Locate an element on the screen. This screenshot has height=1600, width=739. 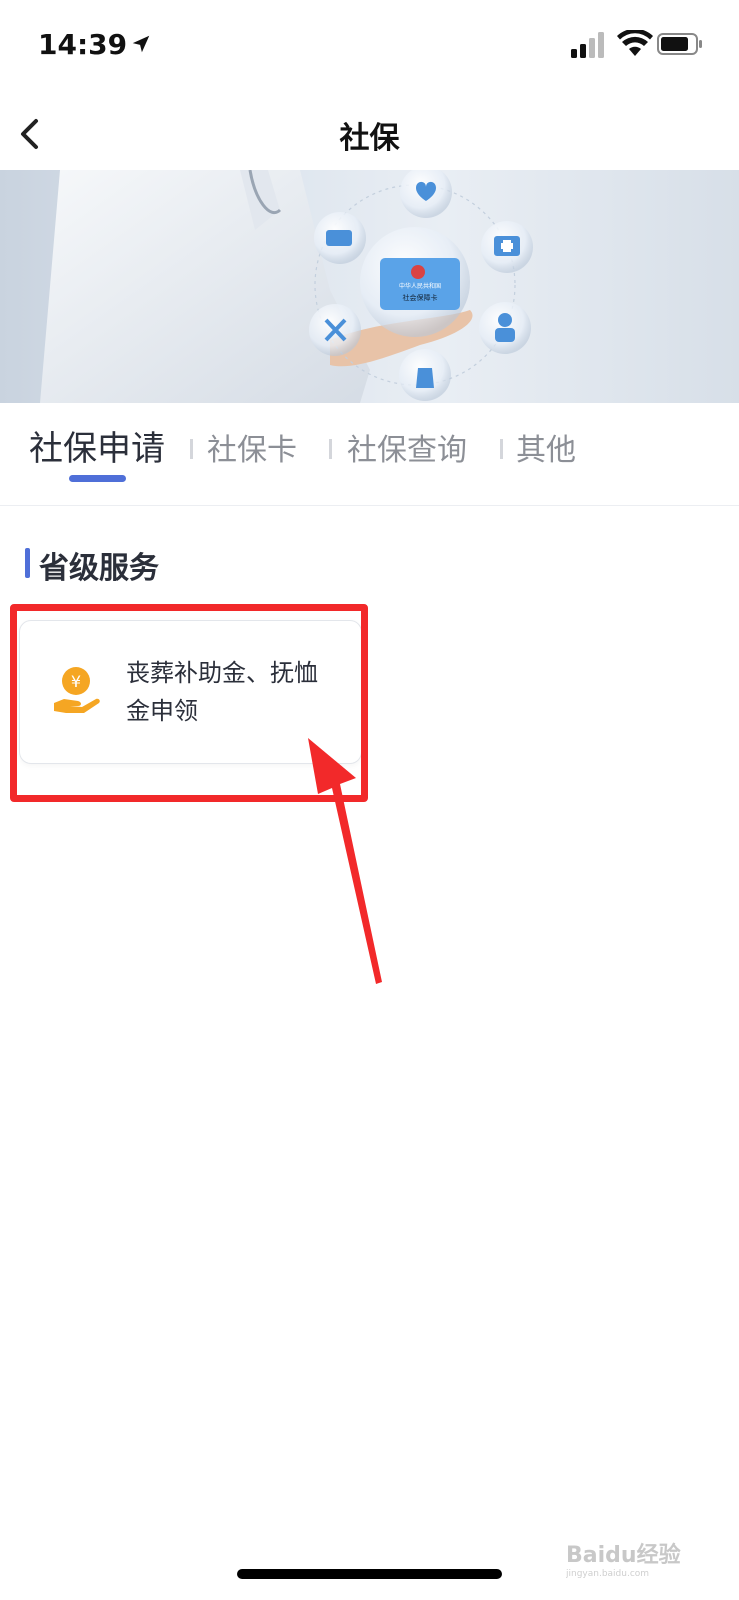
card-line1: 中华人民共和国 is located at coordinates (420, 286).